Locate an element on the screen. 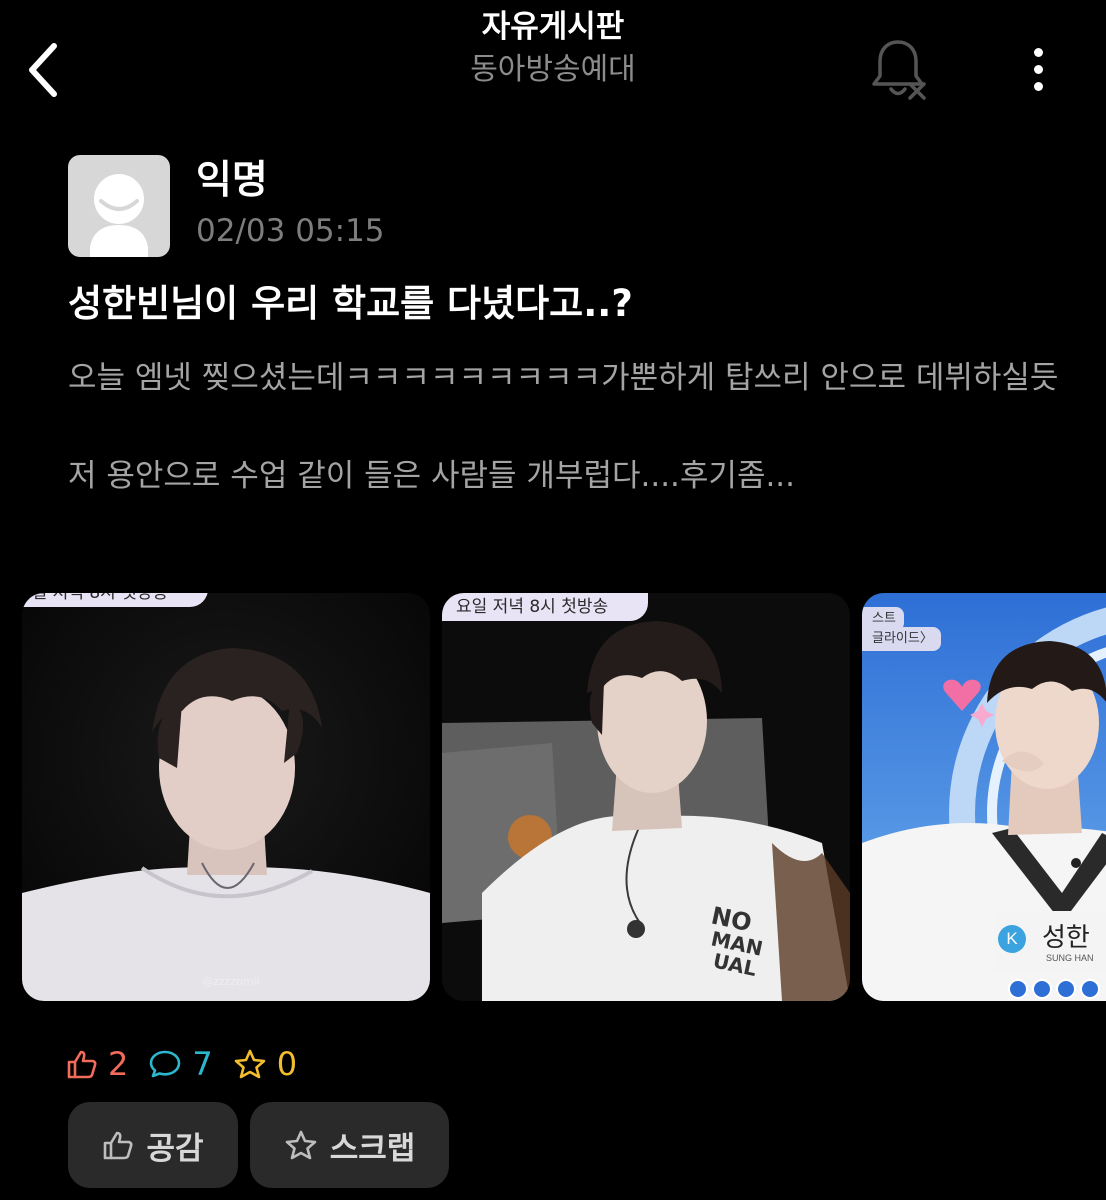 The image size is (1106, 1200). image-caption: 글라이드〉 is located at coordinates (901, 639).